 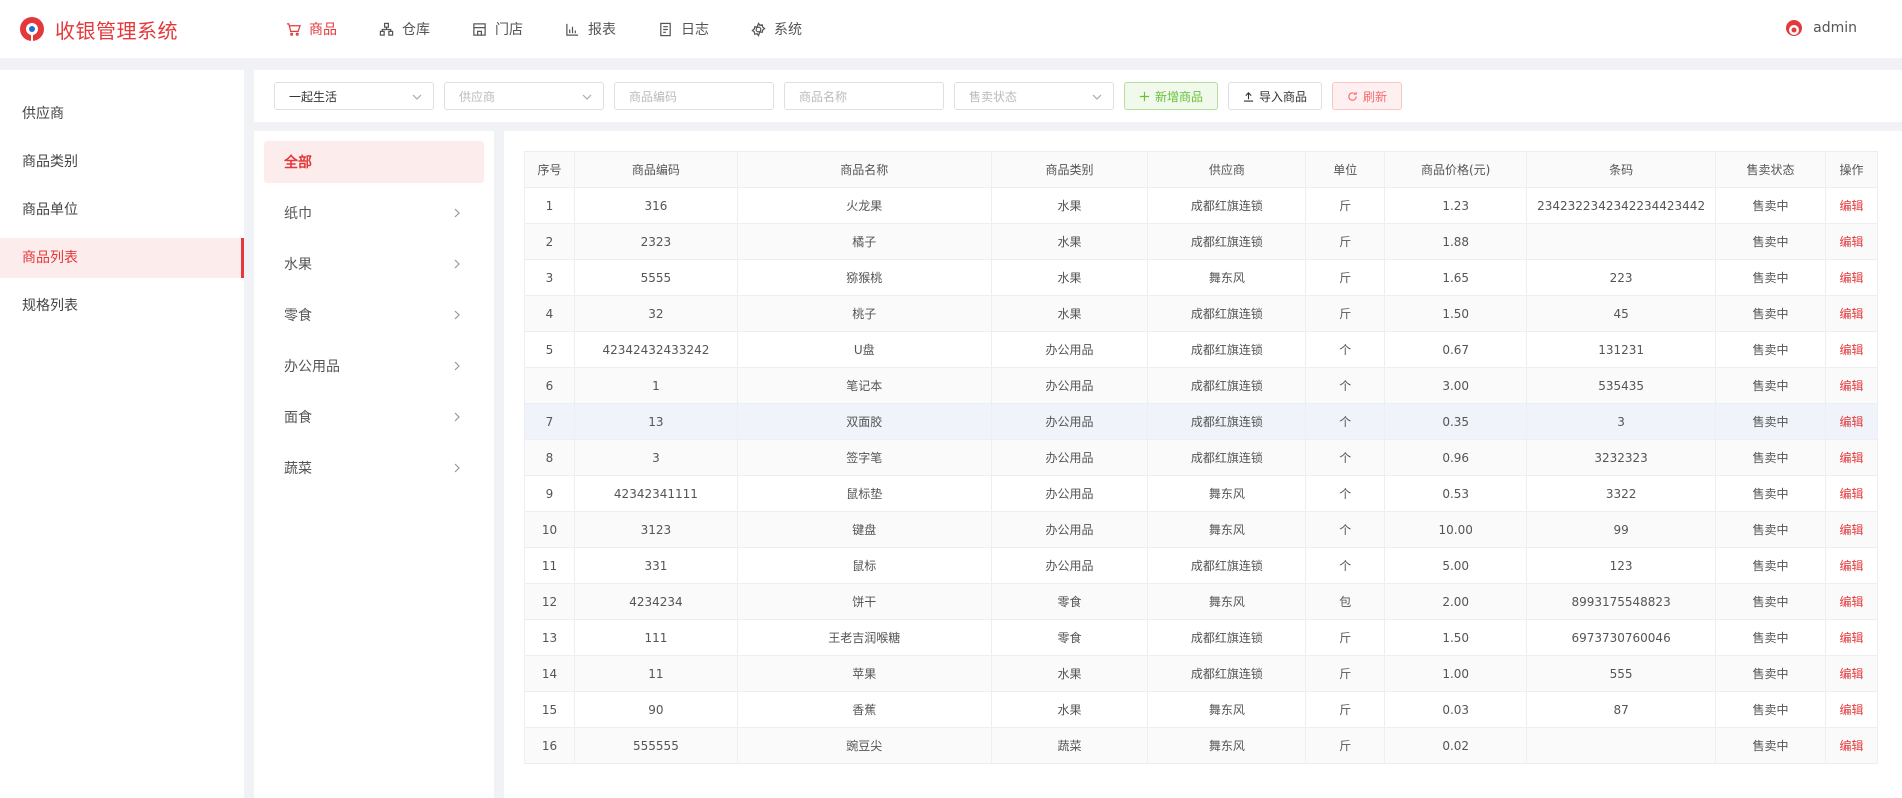 I want to click on table-row: 15 90 香蕉 水果 舞东风斤 0.03 87 售卖中 编辑, so click(x=1201, y=709).